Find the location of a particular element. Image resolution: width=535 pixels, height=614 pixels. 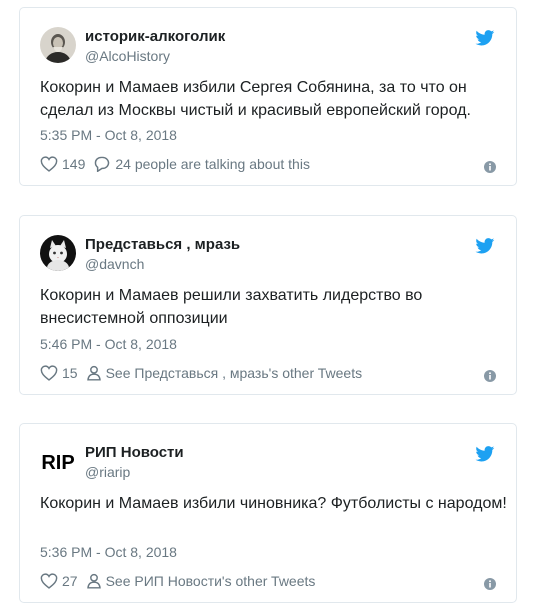

like-button: 149 is located at coordinates (62, 164).